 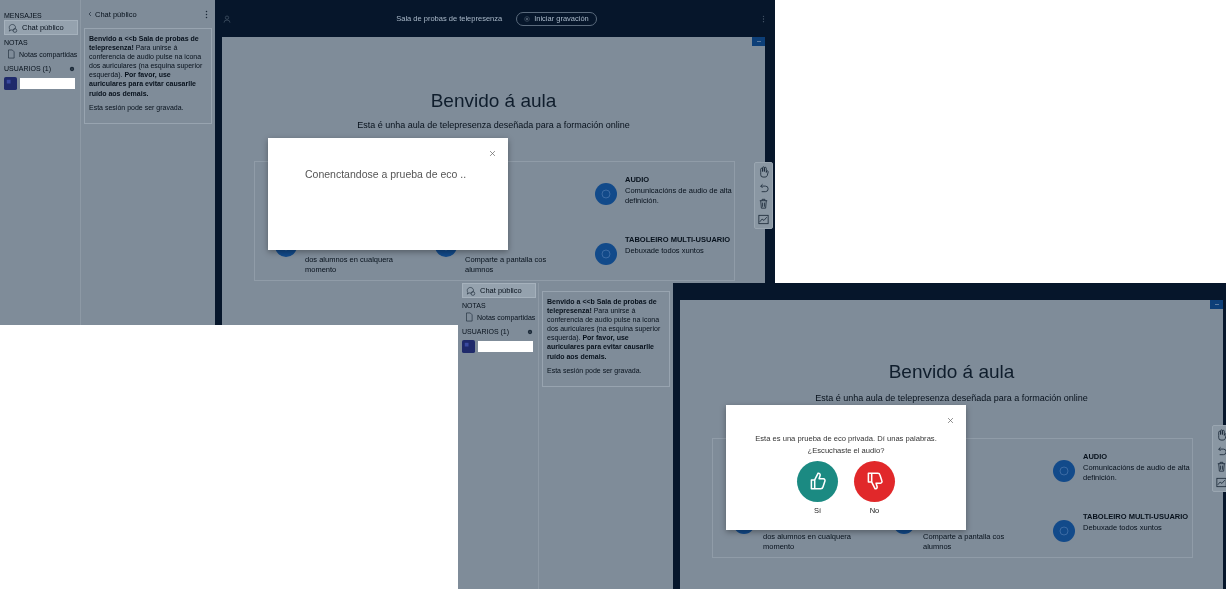 What do you see at coordinates (90, 14) in the screenshot?
I see `chevron-left-icon` at bounding box center [90, 14].